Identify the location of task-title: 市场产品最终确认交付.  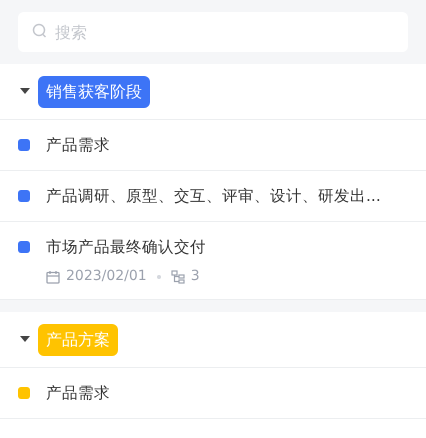
(126, 247).